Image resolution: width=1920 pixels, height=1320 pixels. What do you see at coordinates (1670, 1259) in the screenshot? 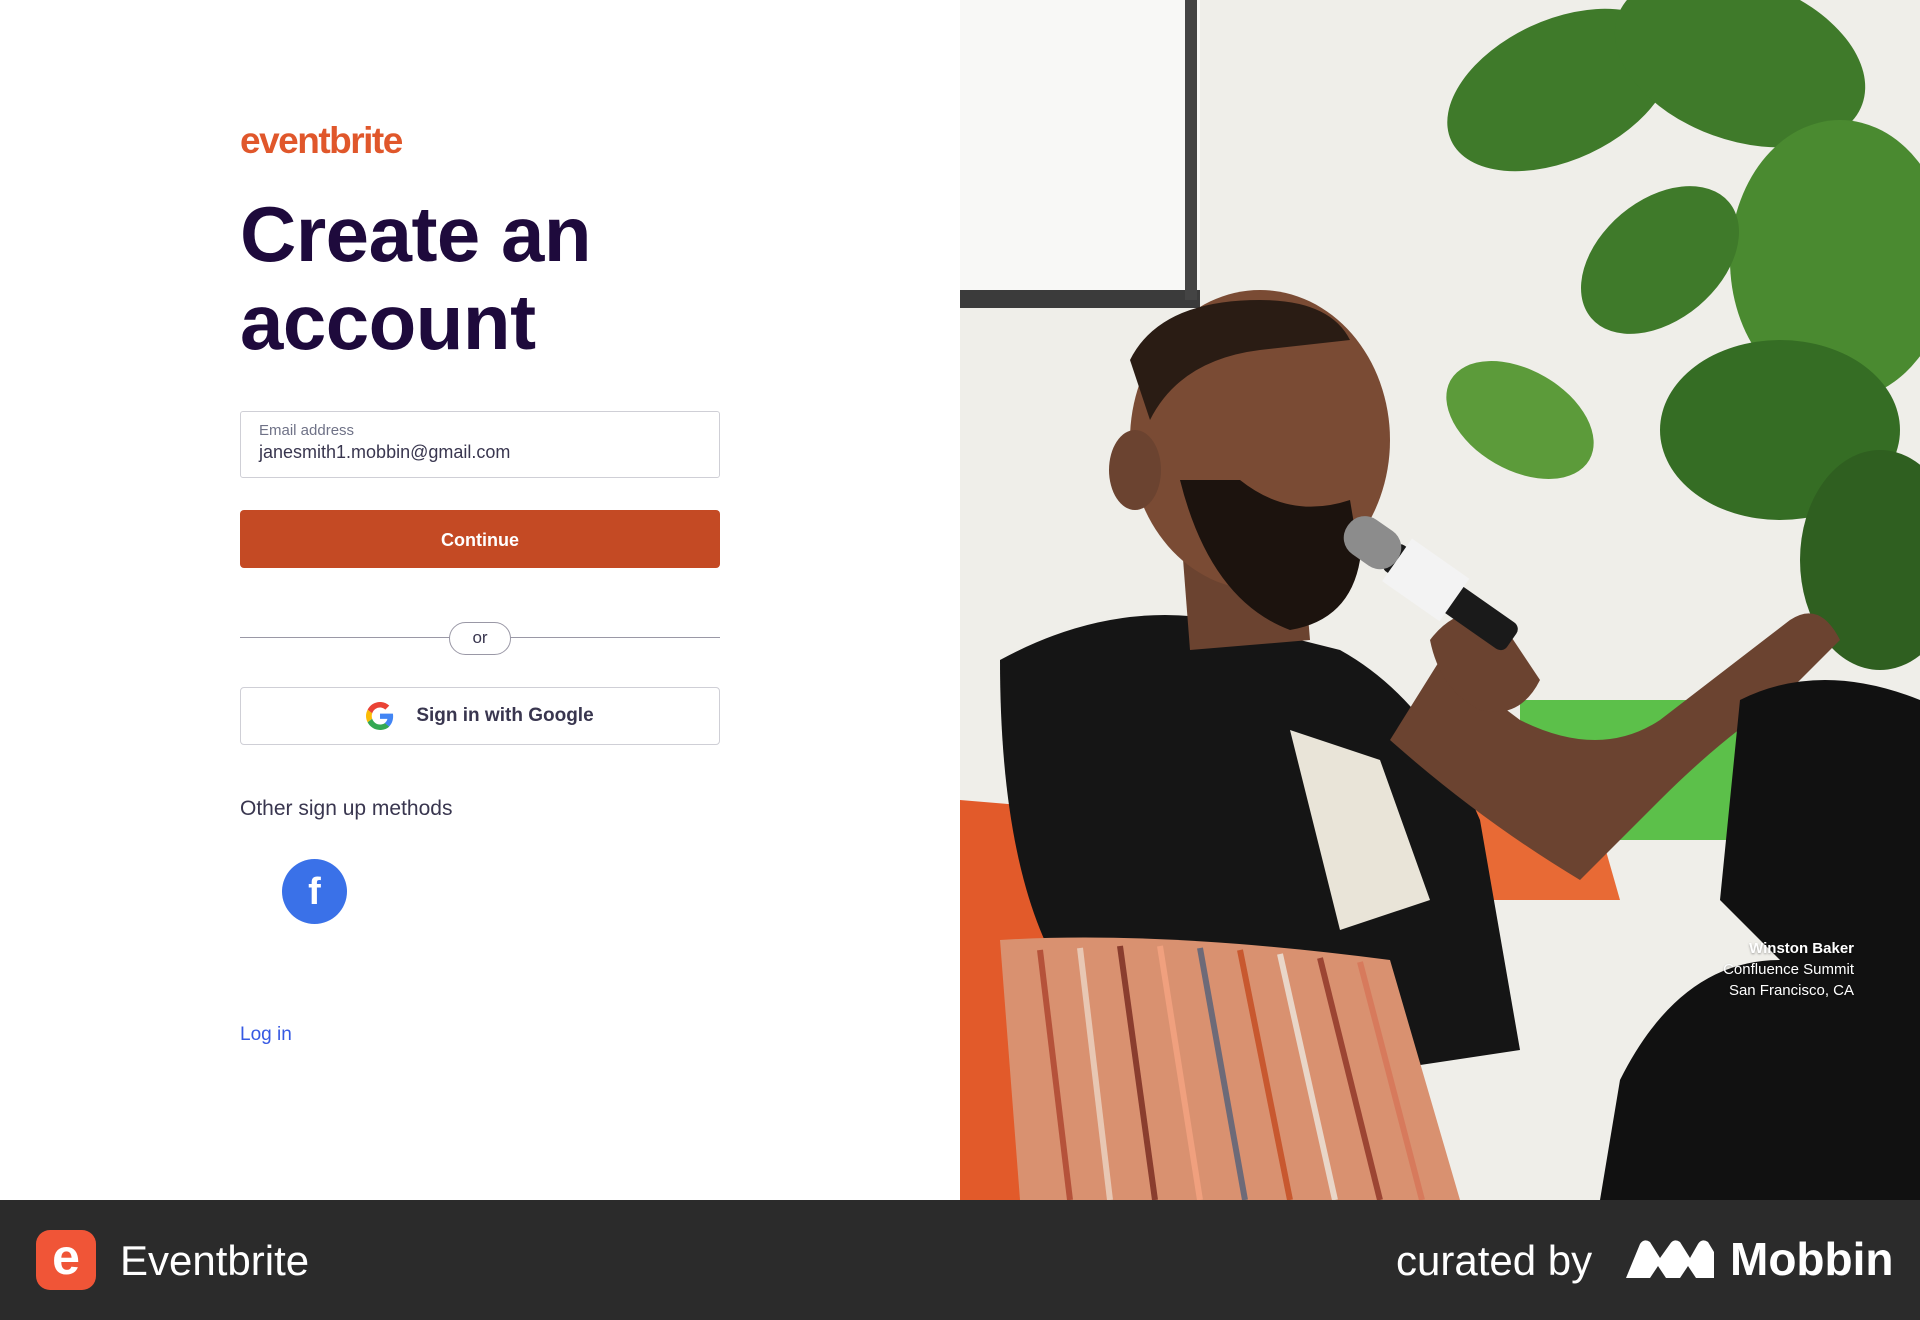
I see `mobbin-logo-icon` at bounding box center [1670, 1259].